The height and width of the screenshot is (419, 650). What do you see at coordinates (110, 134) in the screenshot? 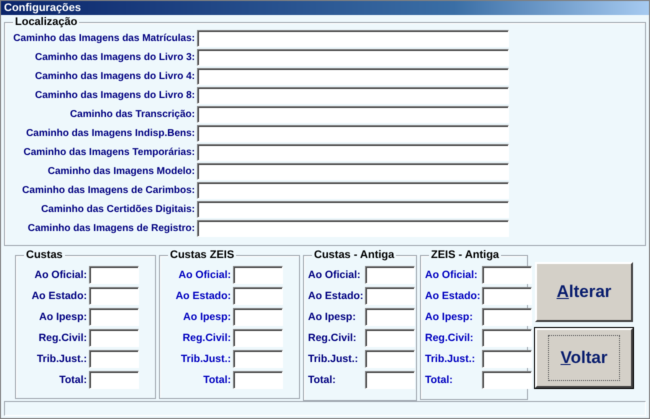
I see `field-label: Caminho das Imagens Indisp.Bens:` at bounding box center [110, 134].